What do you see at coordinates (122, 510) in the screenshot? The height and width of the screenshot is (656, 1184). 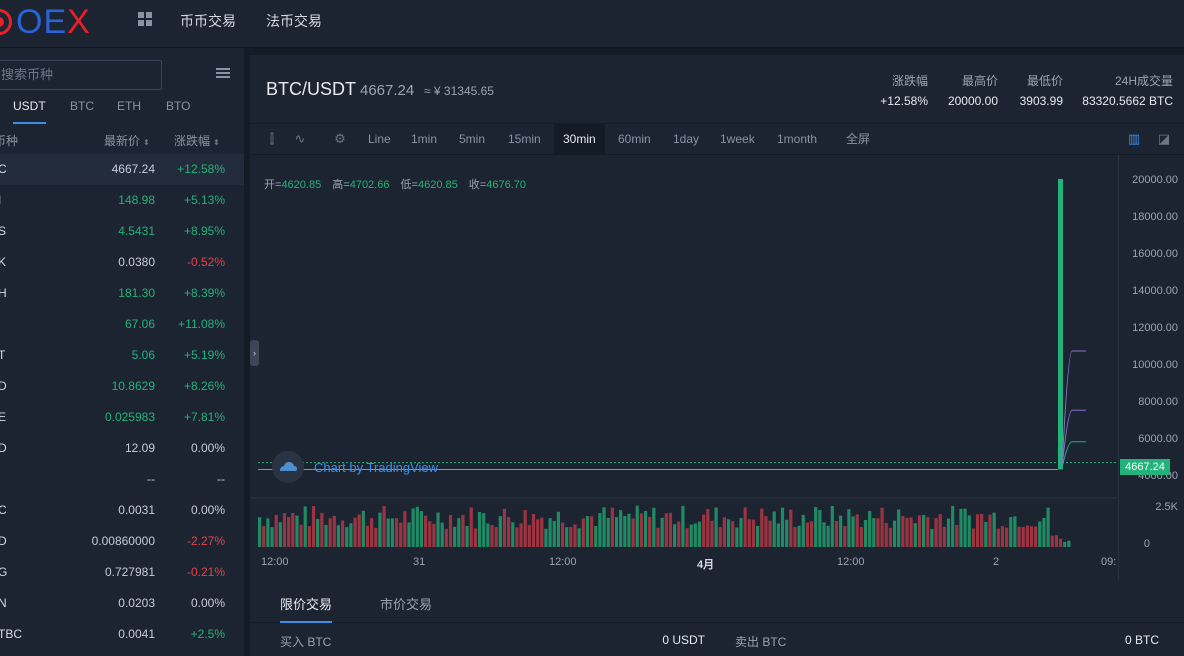 I see `coin-row: C 0.0031 0.00%` at bounding box center [122, 510].